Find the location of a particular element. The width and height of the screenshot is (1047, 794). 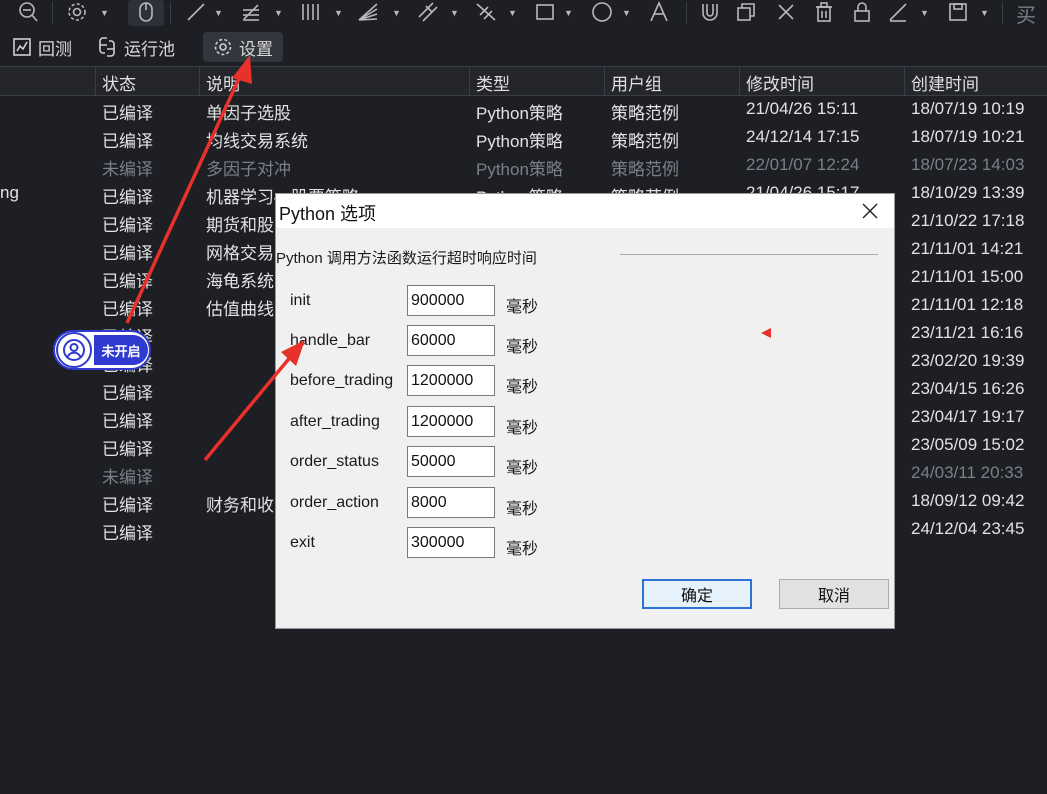

cross-tool-icon is located at coordinates (486, 12).